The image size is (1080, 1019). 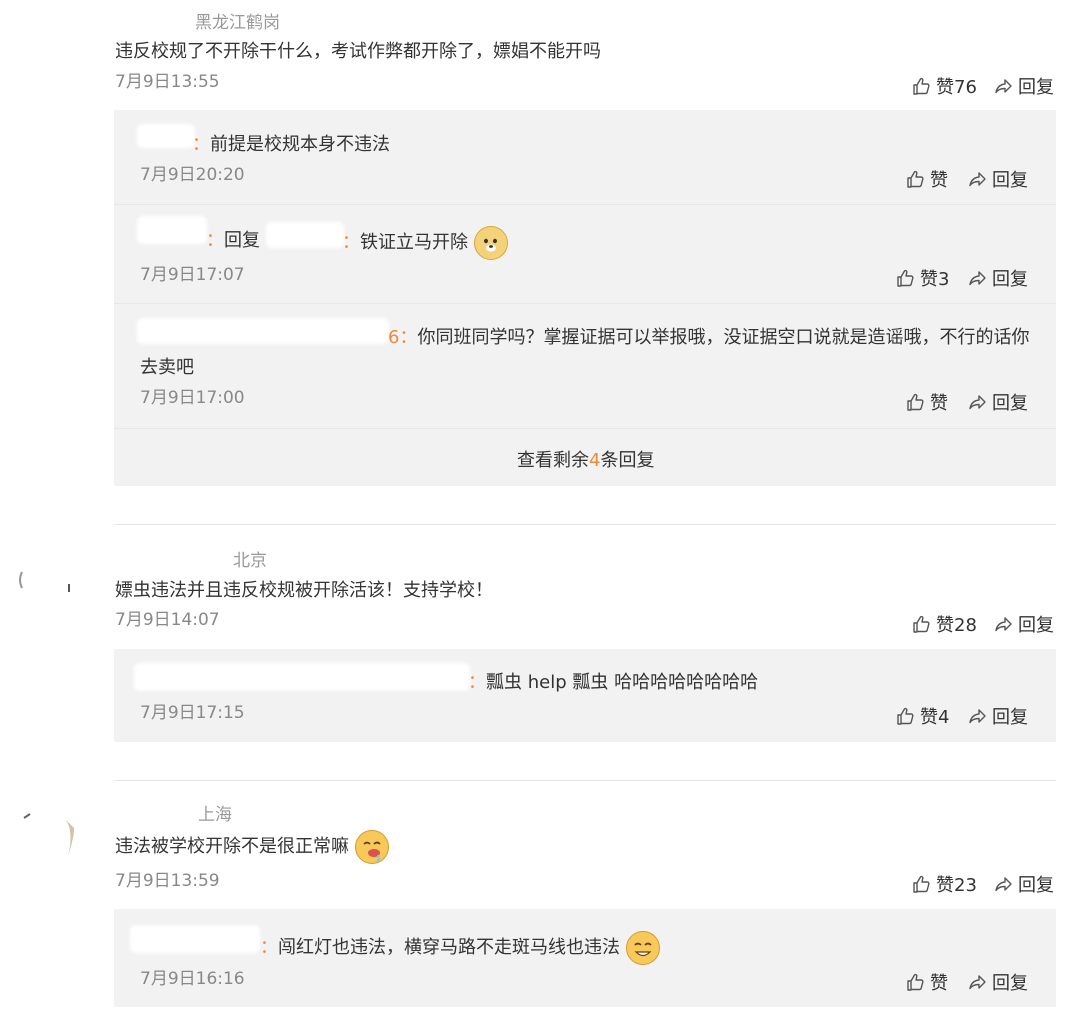 I want to click on like-button: 赞28, so click(x=944, y=624).